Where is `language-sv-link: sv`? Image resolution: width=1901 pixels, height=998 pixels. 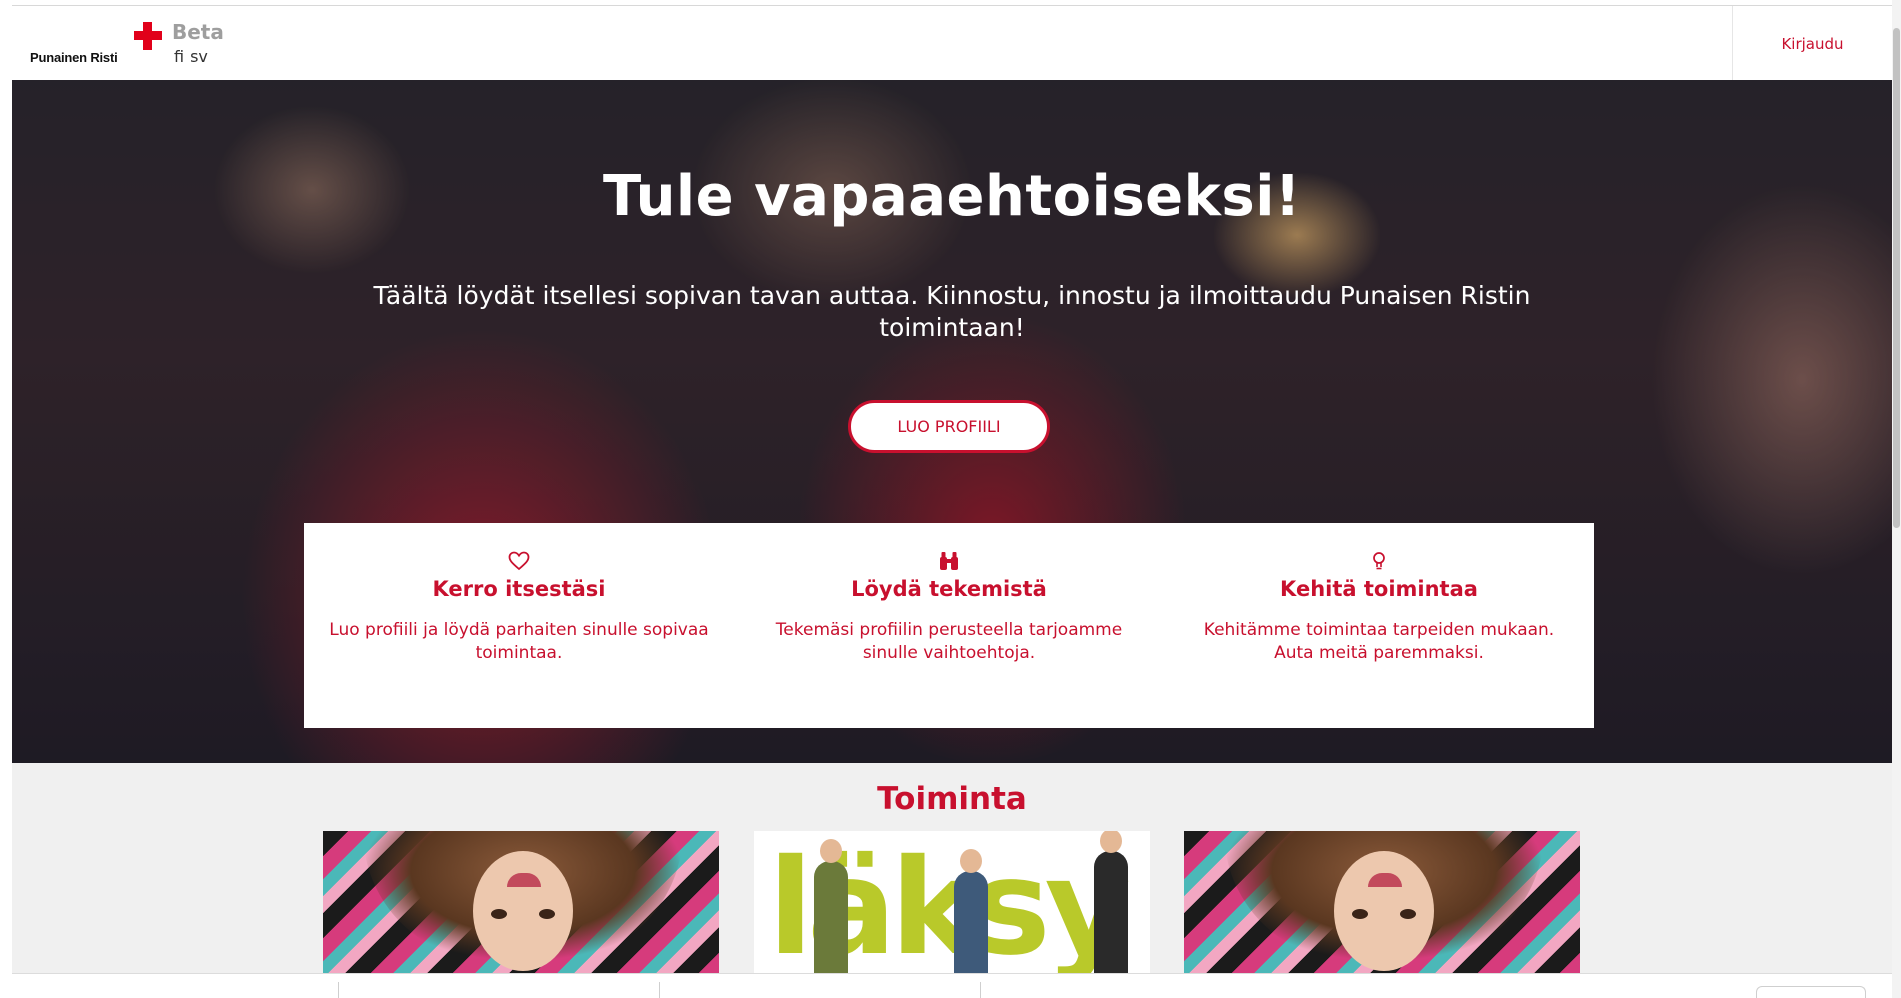
language-sv-link: sv is located at coordinates (199, 56).